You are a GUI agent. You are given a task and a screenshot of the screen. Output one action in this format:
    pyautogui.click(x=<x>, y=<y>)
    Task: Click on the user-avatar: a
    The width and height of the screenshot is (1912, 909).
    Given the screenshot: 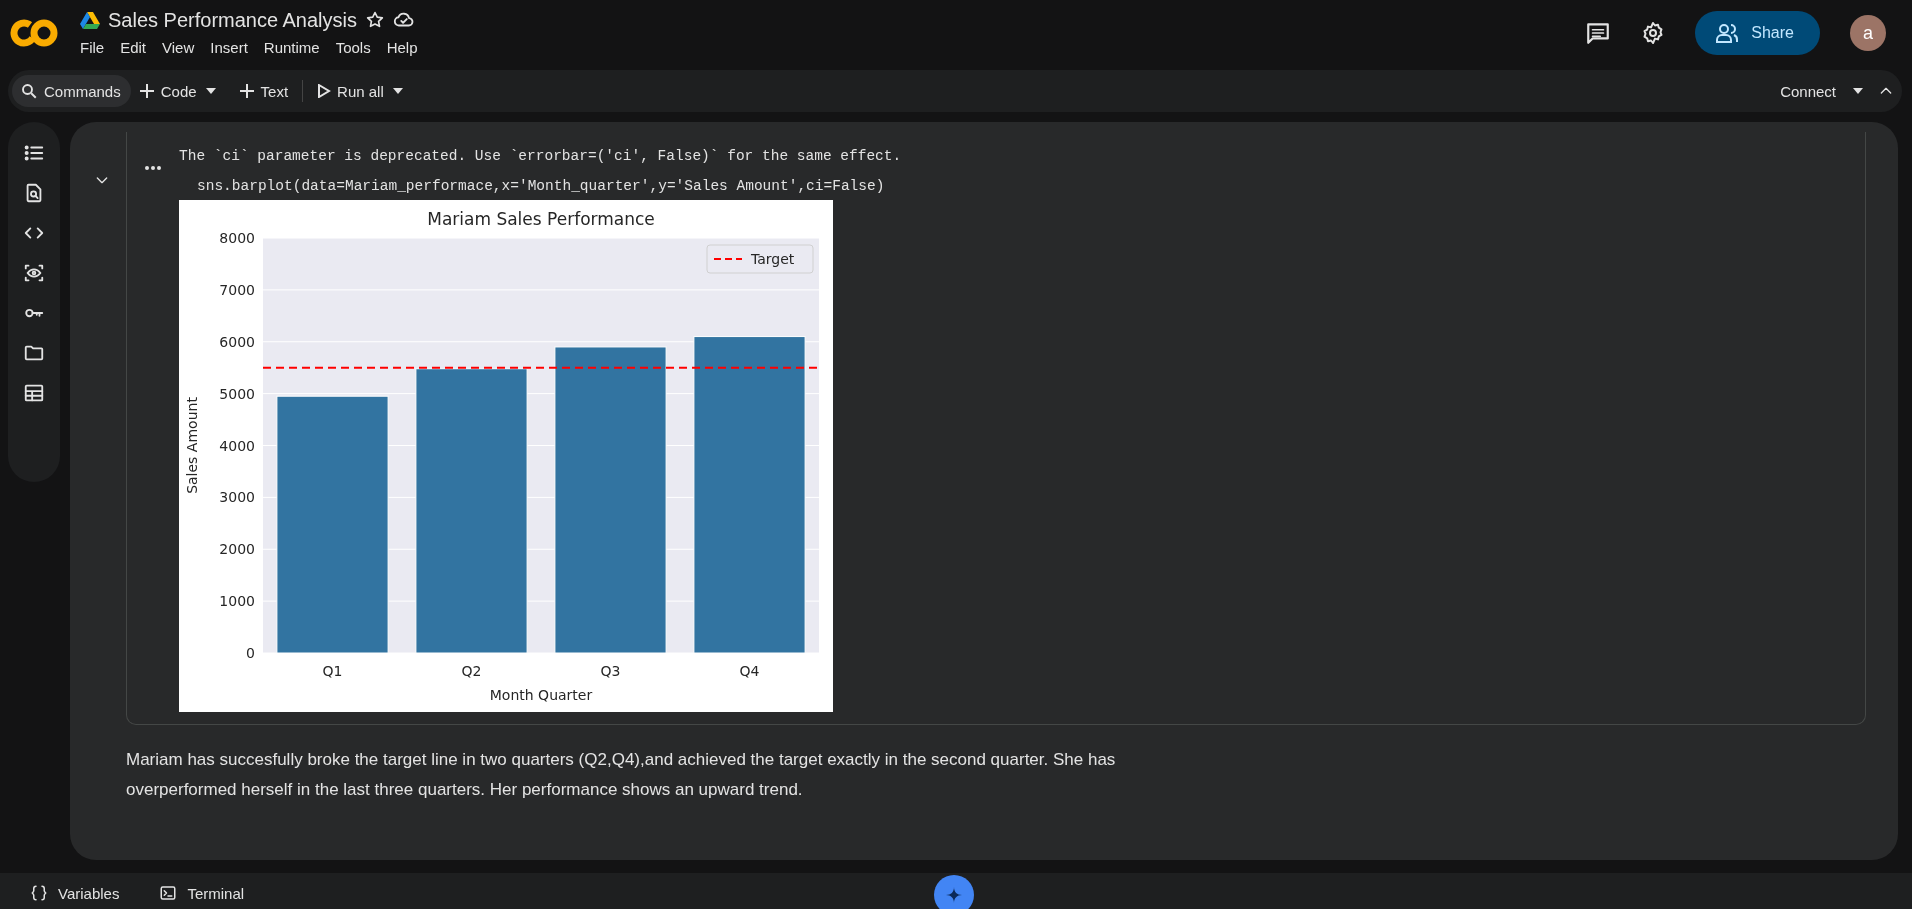 What is the action you would take?
    pyautogui.click(x=1868, y=33)
    